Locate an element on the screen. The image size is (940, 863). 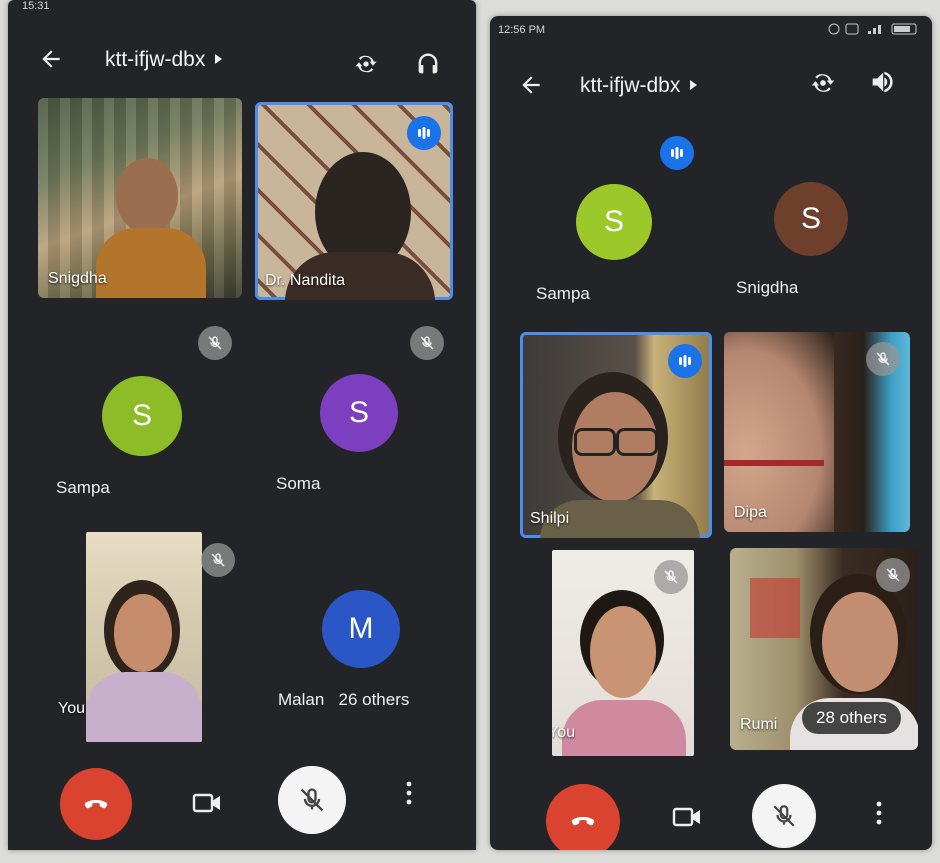
speaker-icon is located at coordinates (882, 82).